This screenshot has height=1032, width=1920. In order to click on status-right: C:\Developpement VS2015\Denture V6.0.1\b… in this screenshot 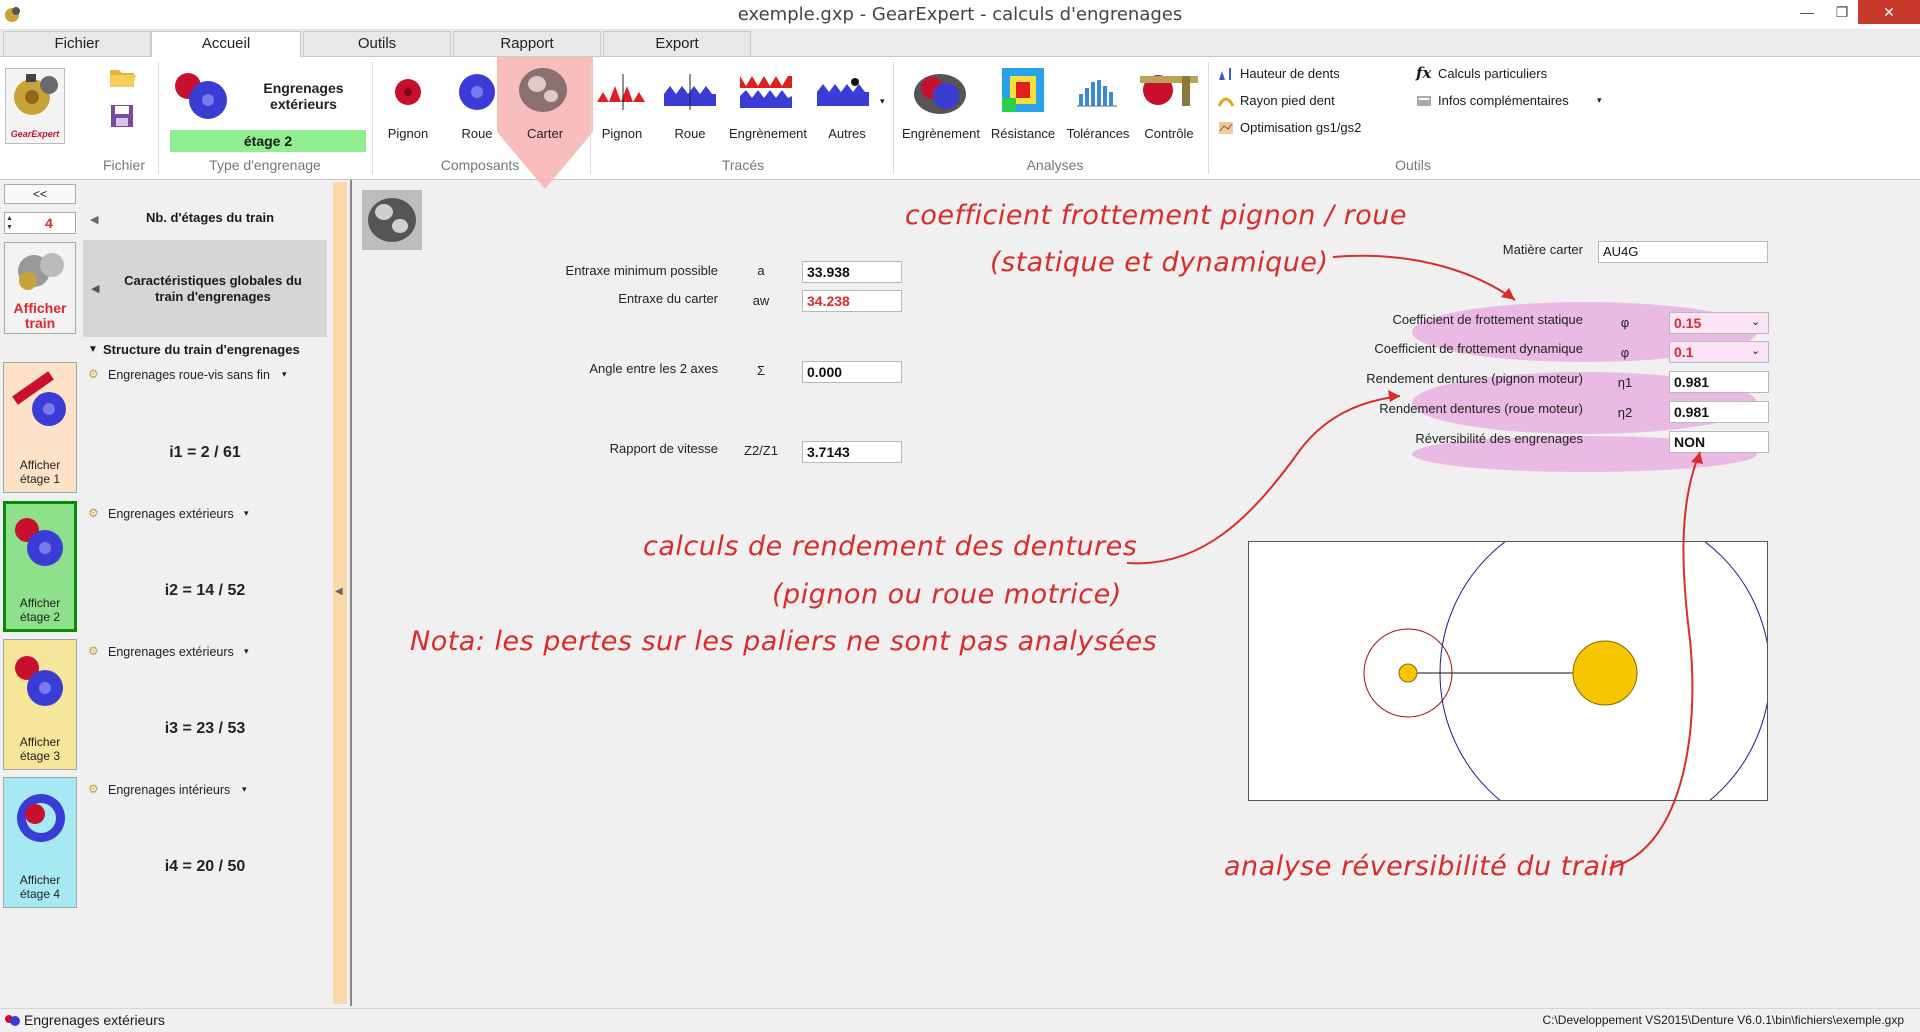, I will do `click(1723, 1020)`.